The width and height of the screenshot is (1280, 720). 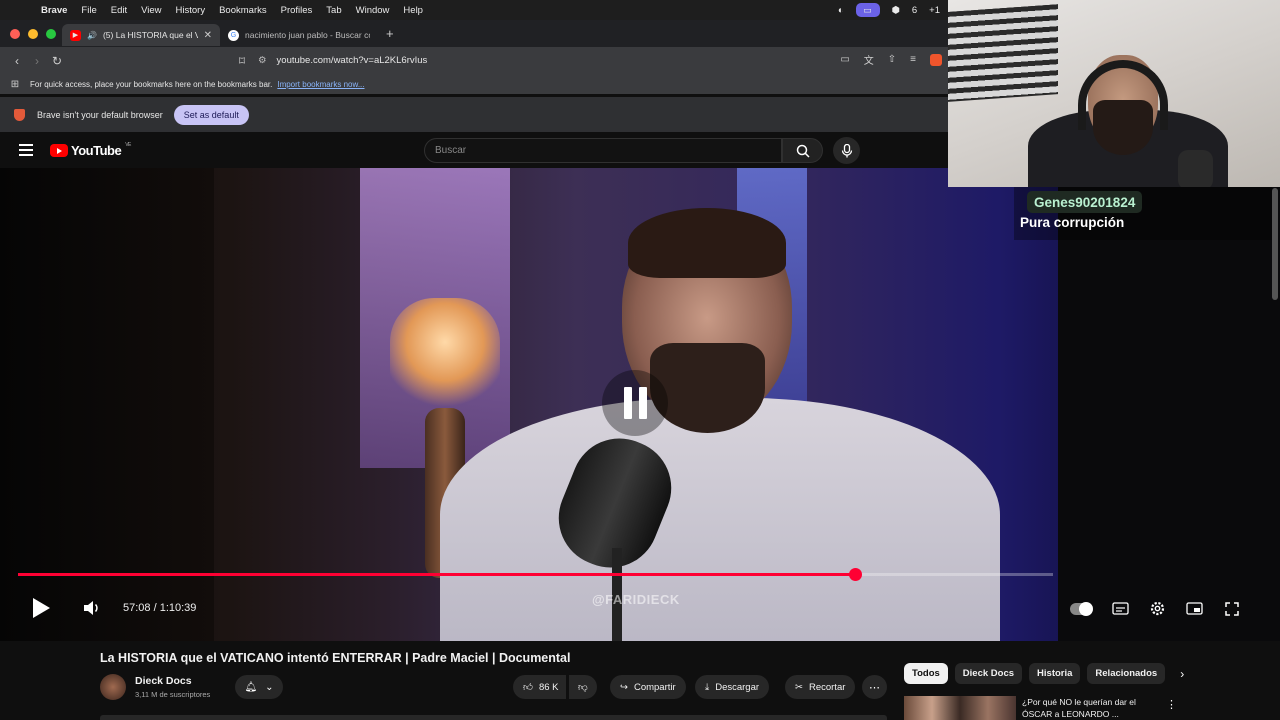 I want to click on close-tab-icon: ✕, so click(x=208, y=35).